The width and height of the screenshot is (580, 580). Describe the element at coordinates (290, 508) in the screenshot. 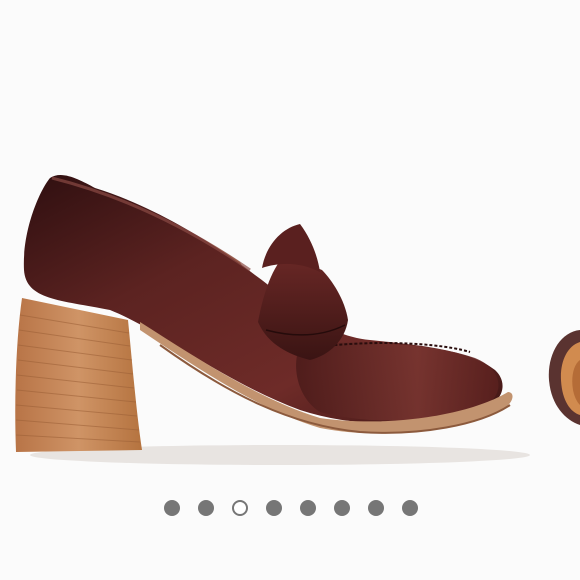

I see `carousel-pagination` at that location.